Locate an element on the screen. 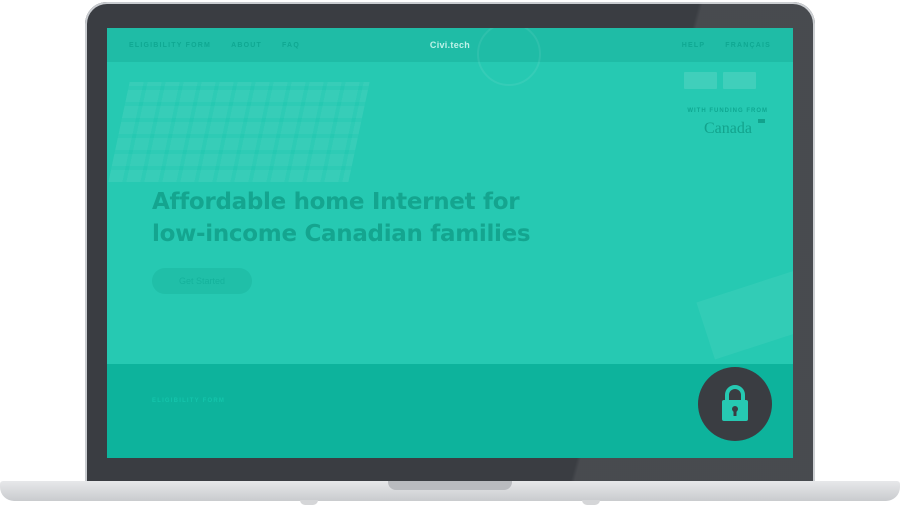 The image size is (900, 509). get-started-button: Get Started is located at coordinates (202, 281).